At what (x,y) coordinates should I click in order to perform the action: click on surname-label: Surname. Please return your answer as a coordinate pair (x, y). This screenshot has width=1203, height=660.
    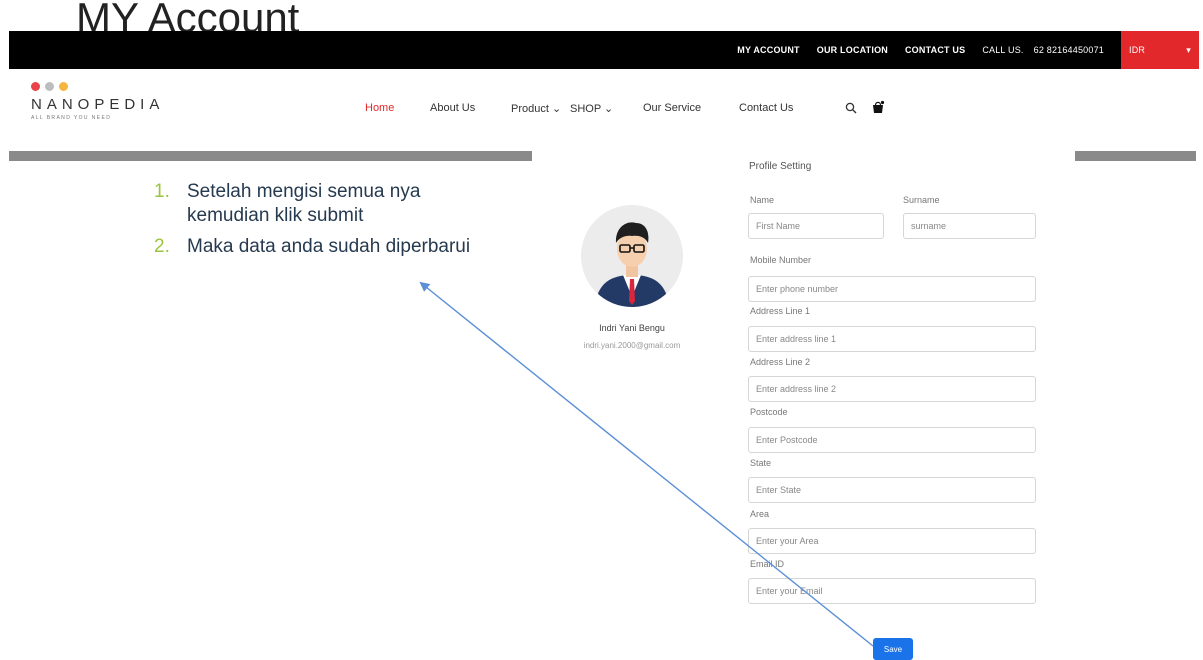
    Looking at the image, I should click on (921, 200).